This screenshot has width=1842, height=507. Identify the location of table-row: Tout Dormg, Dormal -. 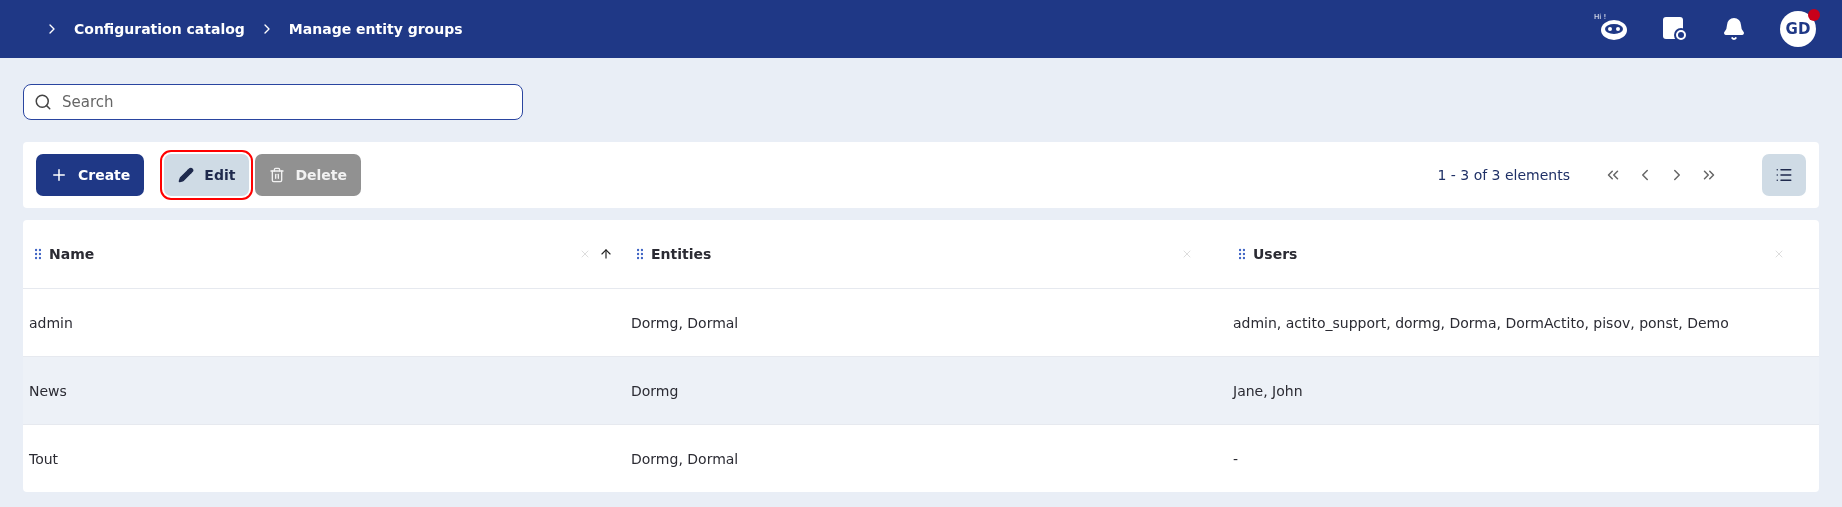
(921, 458).